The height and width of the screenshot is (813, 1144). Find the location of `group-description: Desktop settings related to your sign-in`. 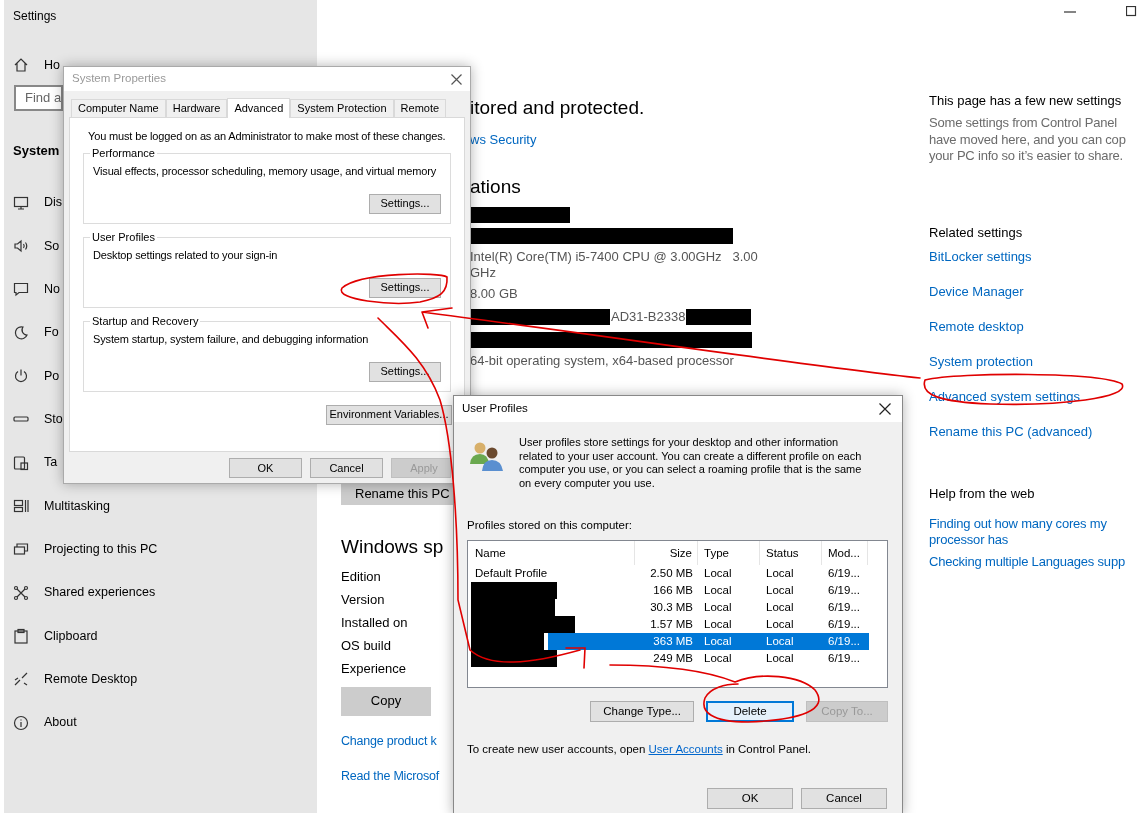

group-description: Desktop settings related to your sign-in is located at coordinates (185, 254).